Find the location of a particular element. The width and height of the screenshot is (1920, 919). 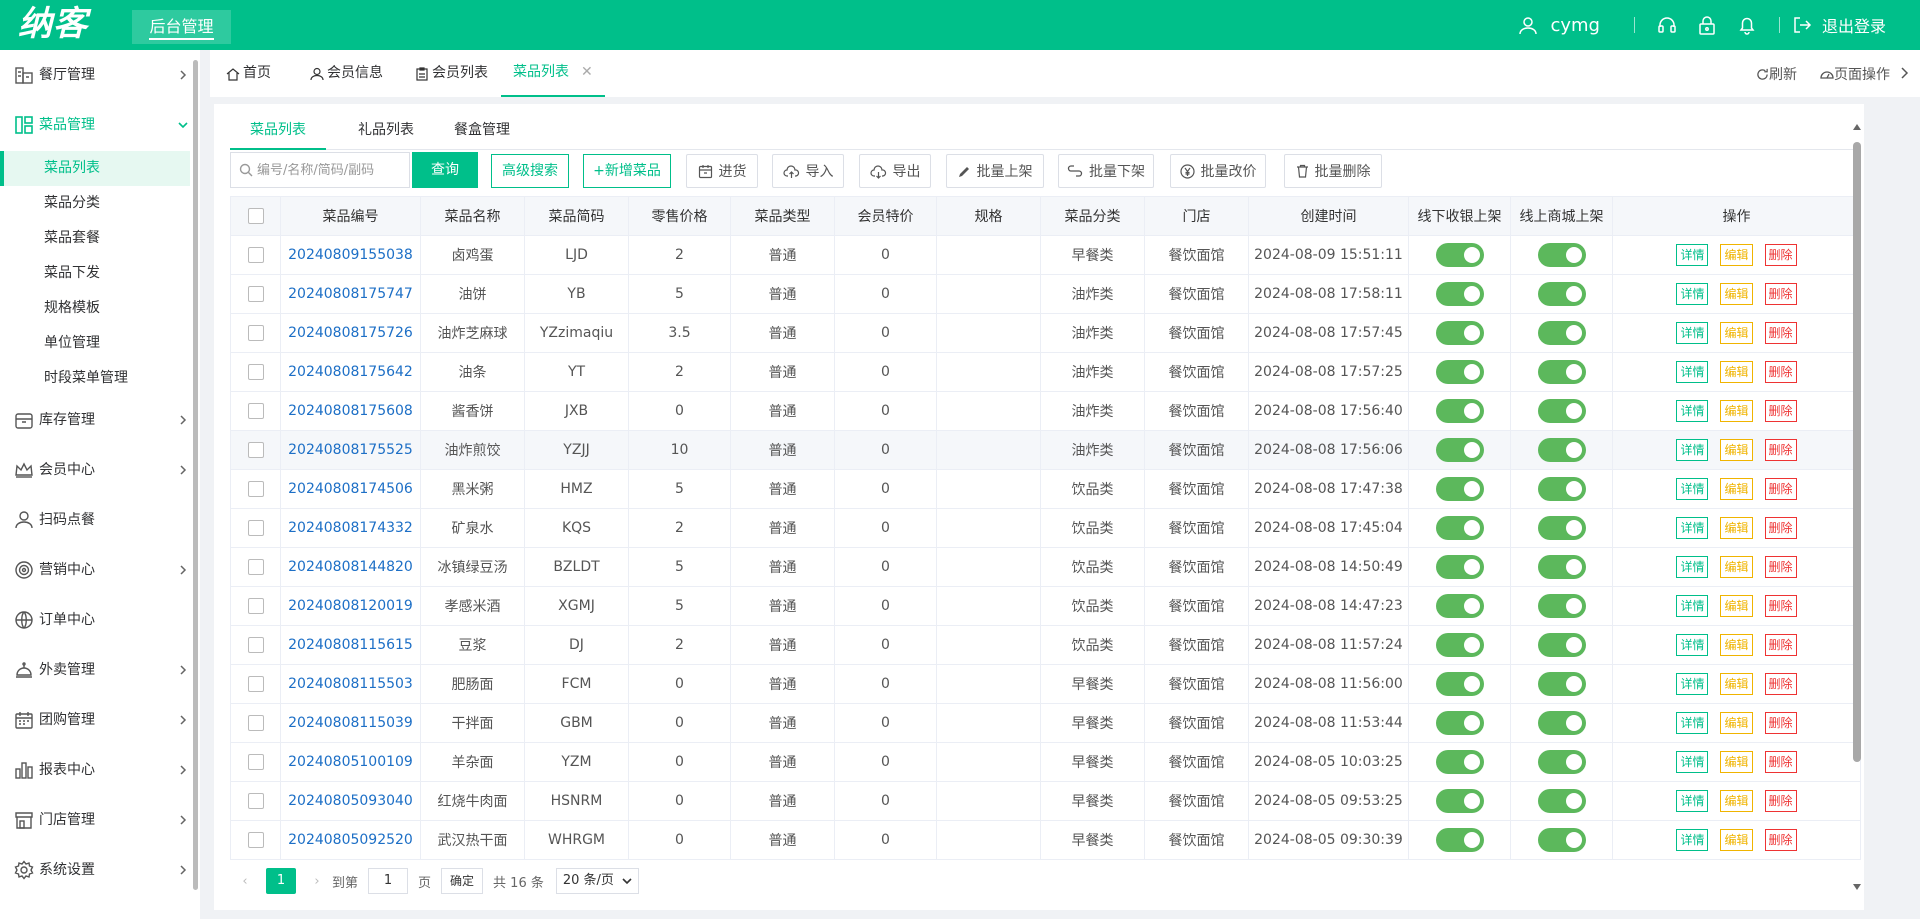

prev-page-icon: ‹ is located at coordinates (245, 881).